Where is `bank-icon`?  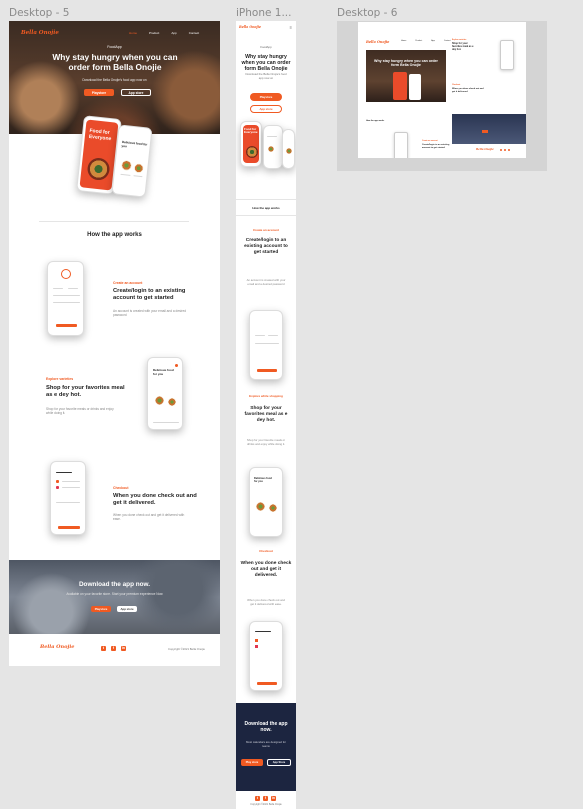
bank-icon is located at coordinates (57, 487).